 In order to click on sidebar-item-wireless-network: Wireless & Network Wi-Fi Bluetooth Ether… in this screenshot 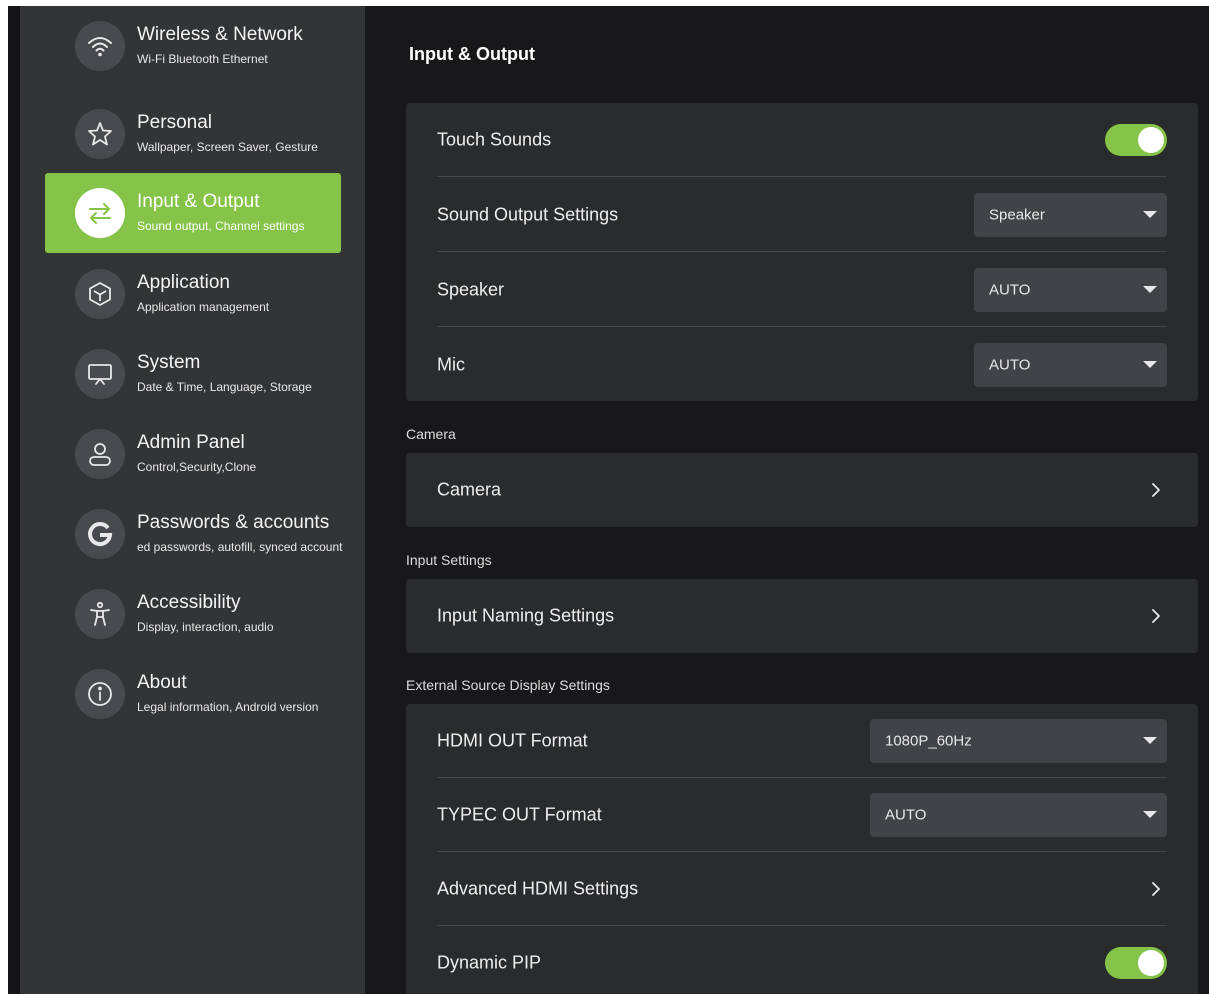, I will do `click(193, 46)`.